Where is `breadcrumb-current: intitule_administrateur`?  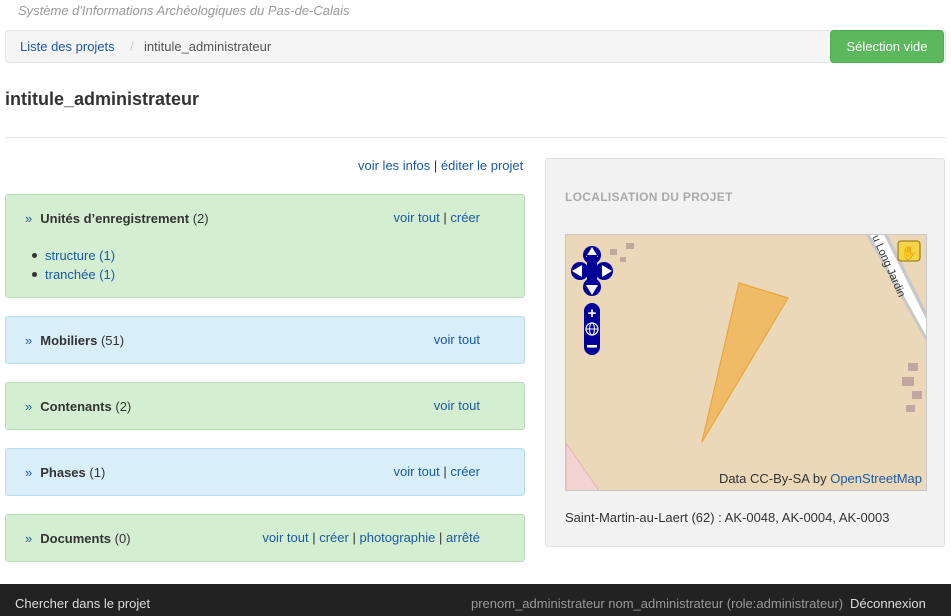
breadcrumb-current: intitule_administrateur is located at coordinates (208, 46).